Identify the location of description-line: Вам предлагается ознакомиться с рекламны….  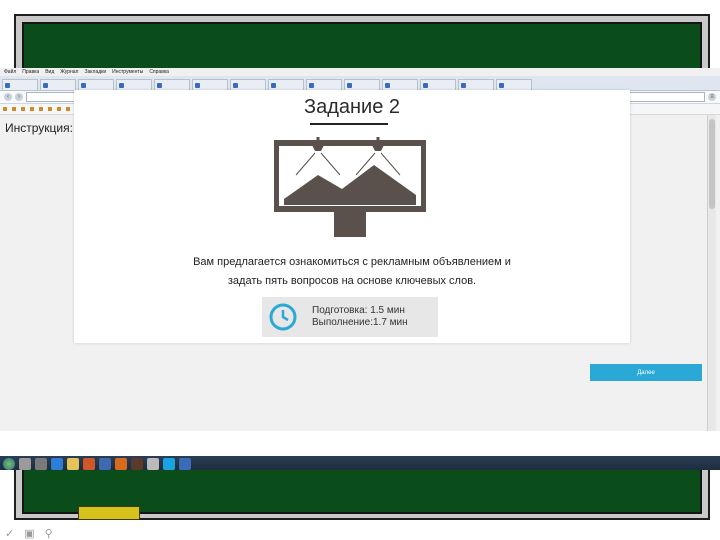
(352, 262).